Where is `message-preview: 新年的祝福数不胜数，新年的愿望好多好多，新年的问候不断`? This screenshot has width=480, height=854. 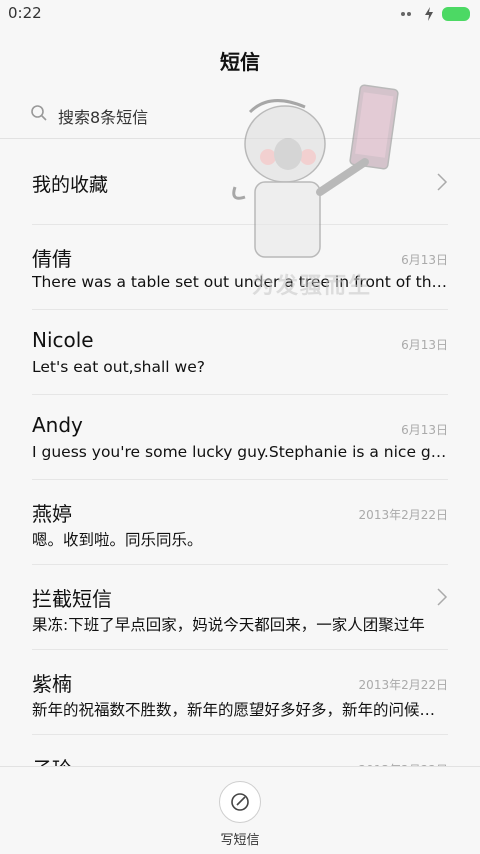
message-preview: 新年的祝福数不胜数，新年的愿望好多好多，新年的问候不断 is located at coordinates (240, 710).